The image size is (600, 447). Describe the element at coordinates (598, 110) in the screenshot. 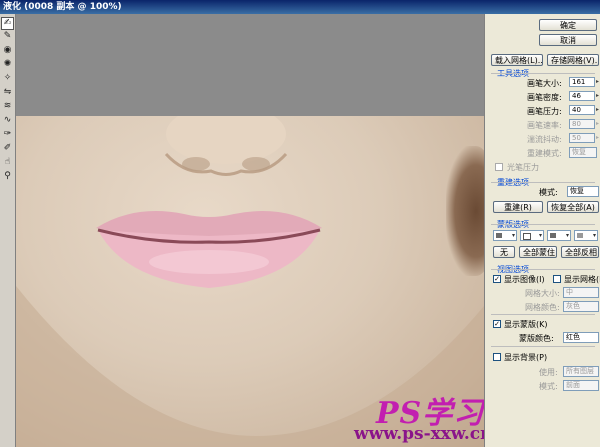

I see `brush-pressure-slider-icon: ▸` at that location.